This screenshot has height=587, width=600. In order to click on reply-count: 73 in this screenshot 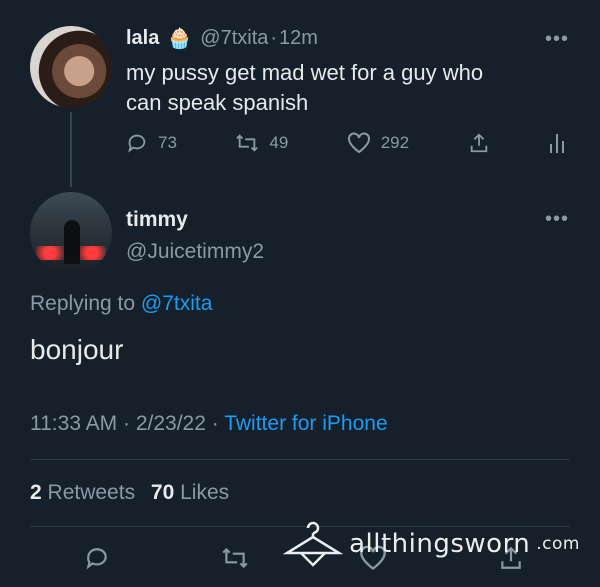, I will do `click(167, 142)`.